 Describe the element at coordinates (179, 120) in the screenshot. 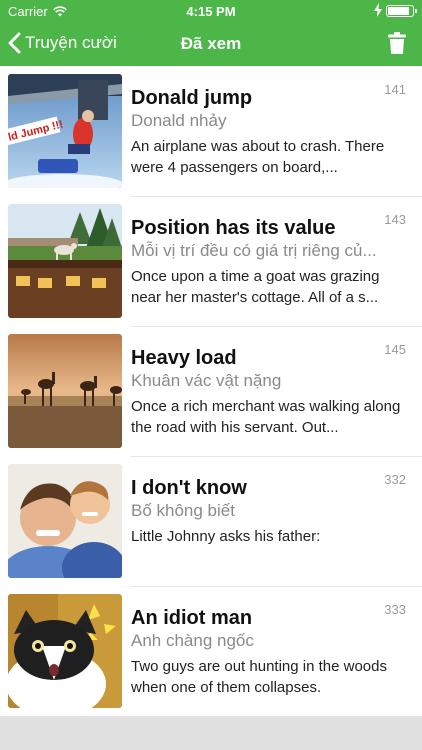

I see `story-subtitle: Donald nhảy` at that location.